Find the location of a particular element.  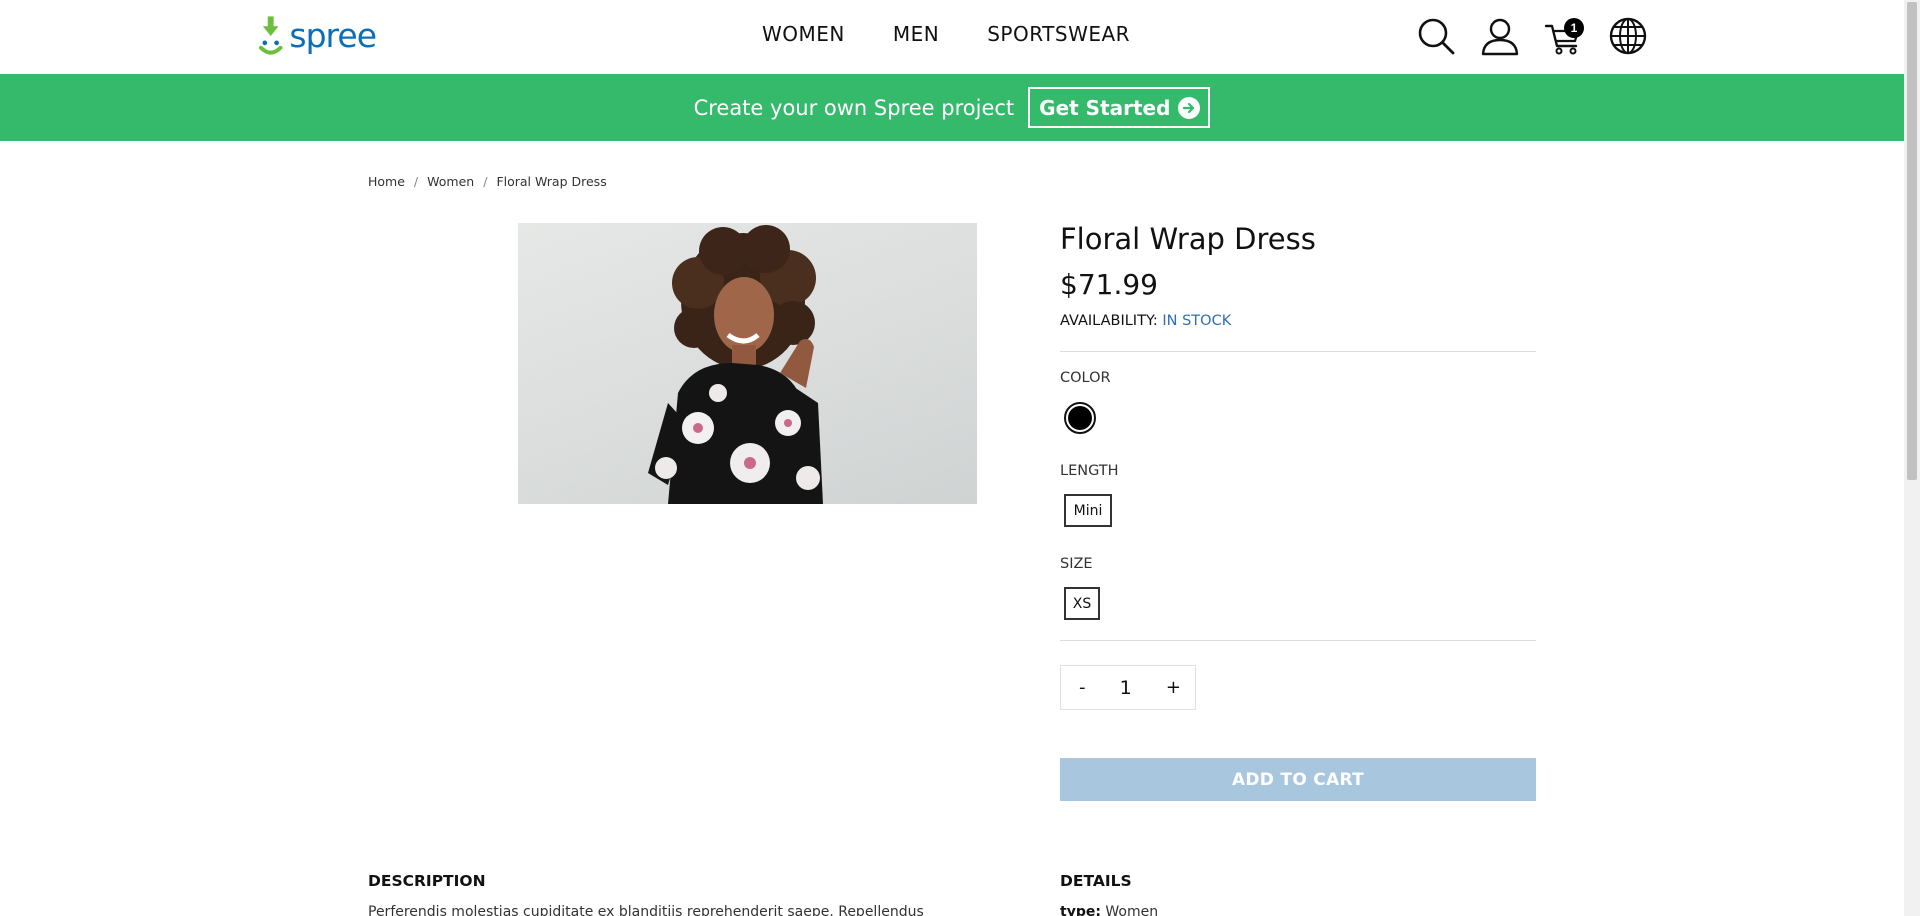

nav-men: MEN is located at coordinates (916, 34).